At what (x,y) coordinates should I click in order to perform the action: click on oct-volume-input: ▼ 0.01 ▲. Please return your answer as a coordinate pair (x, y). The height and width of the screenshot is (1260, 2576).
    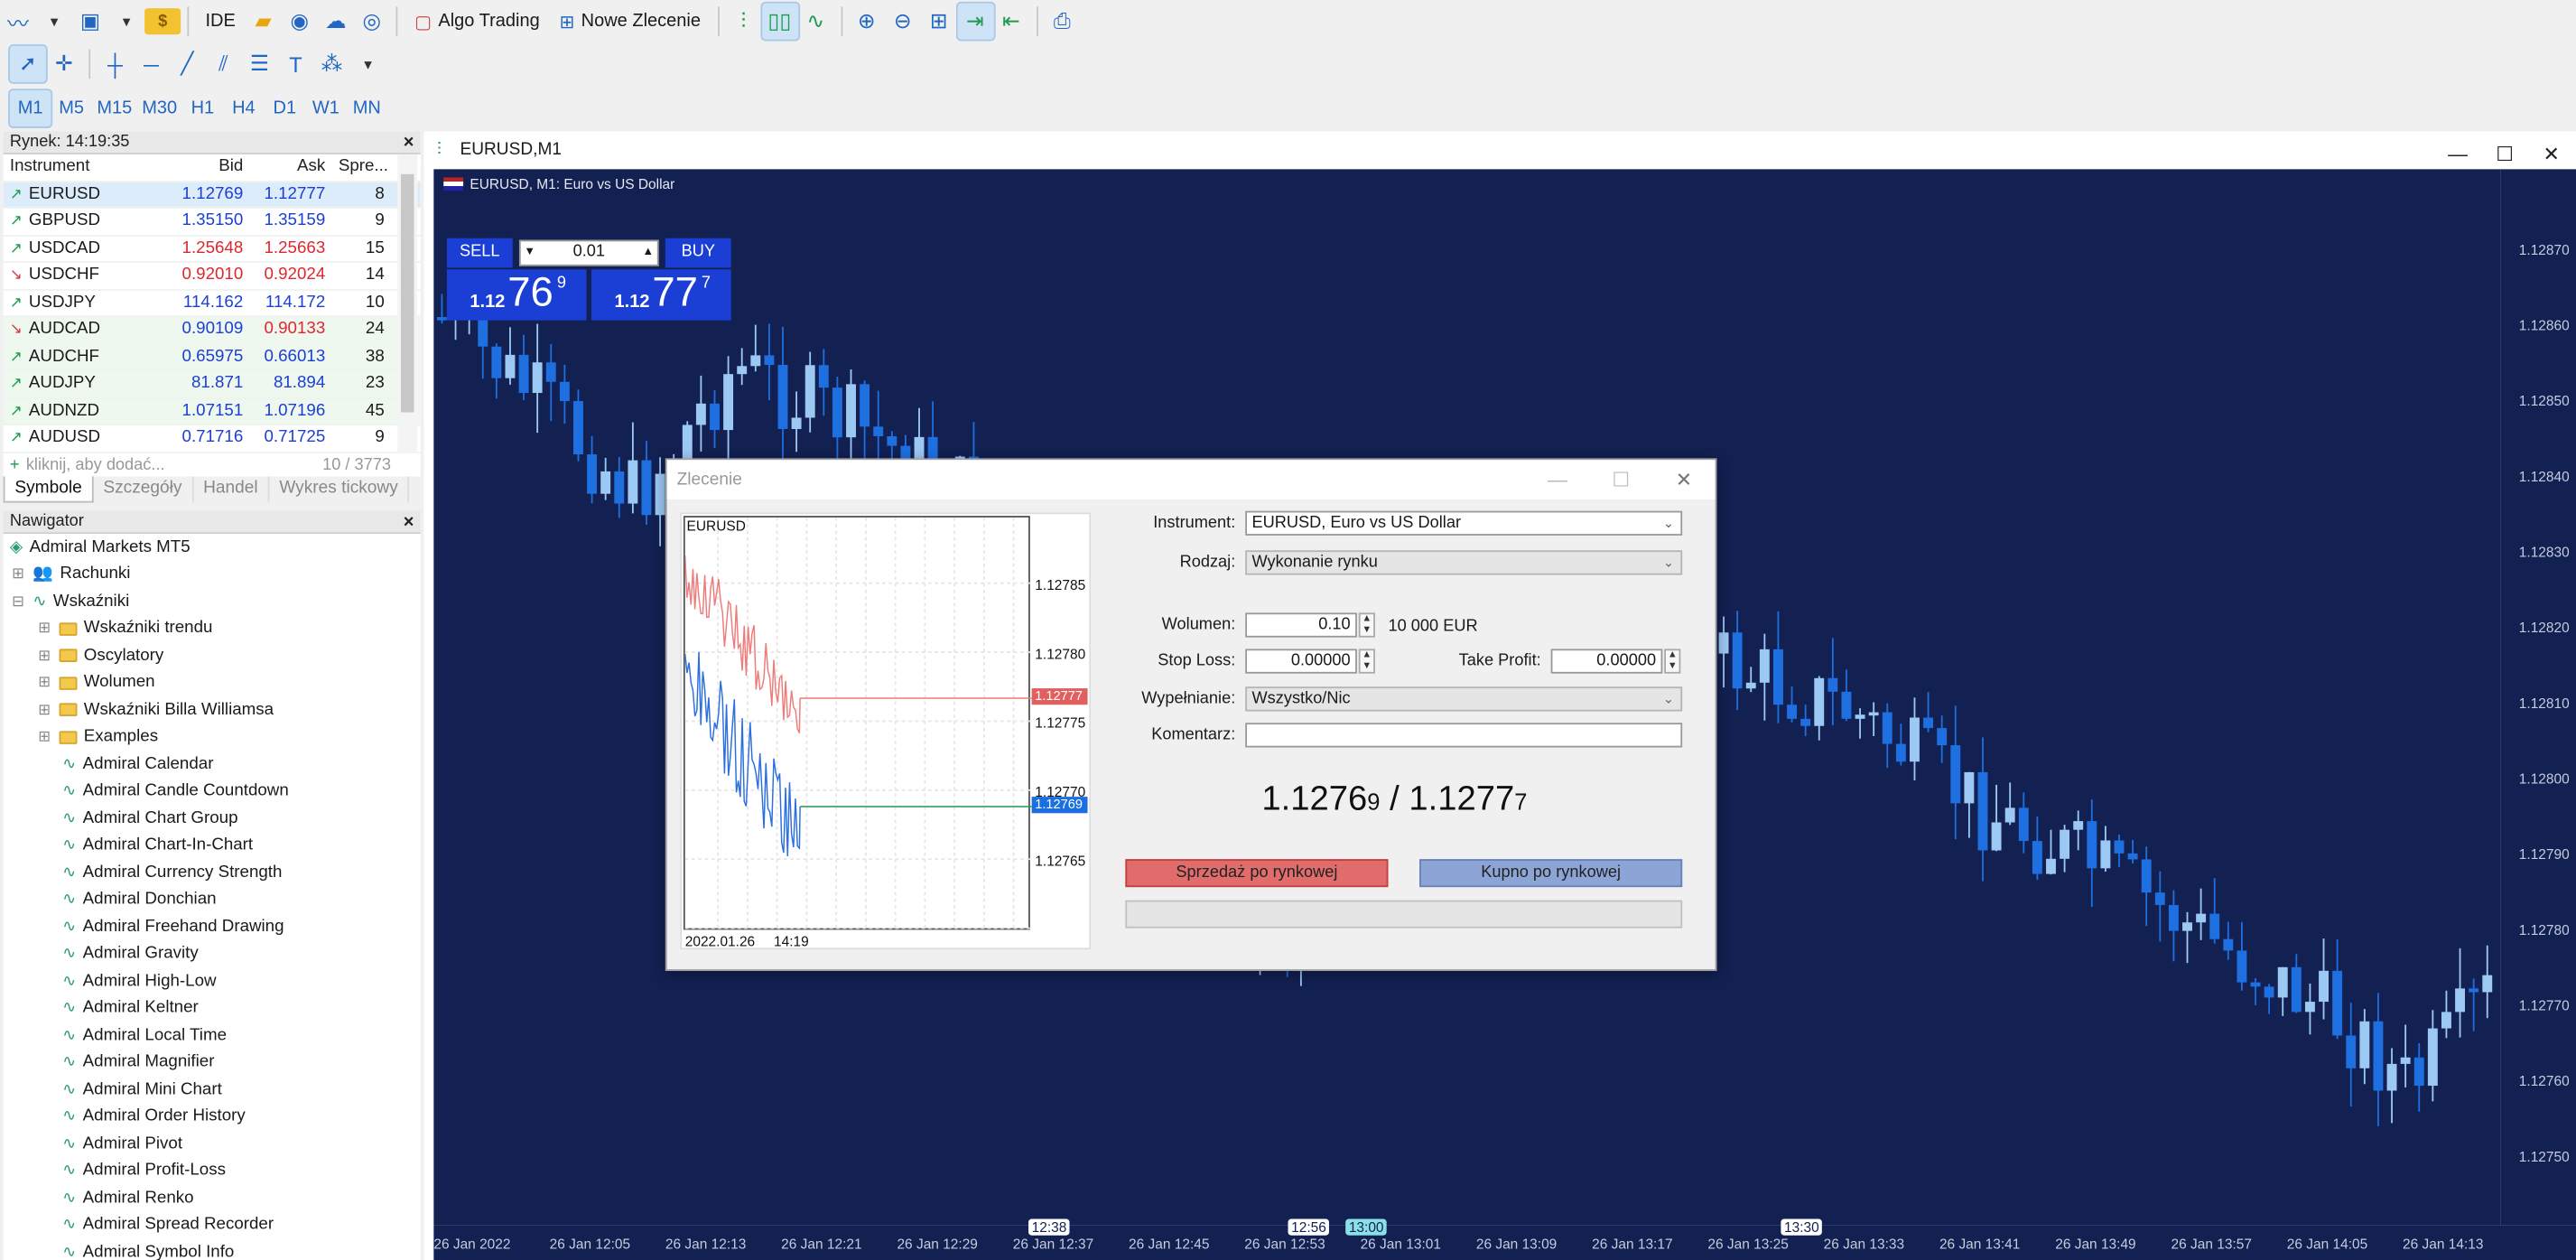
    Looking at the image, I should click on (588, 252).